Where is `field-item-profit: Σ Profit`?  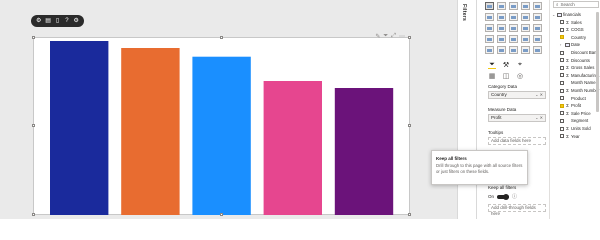 field-item-profit: Σ Profit is located at coordinates (570, 105).